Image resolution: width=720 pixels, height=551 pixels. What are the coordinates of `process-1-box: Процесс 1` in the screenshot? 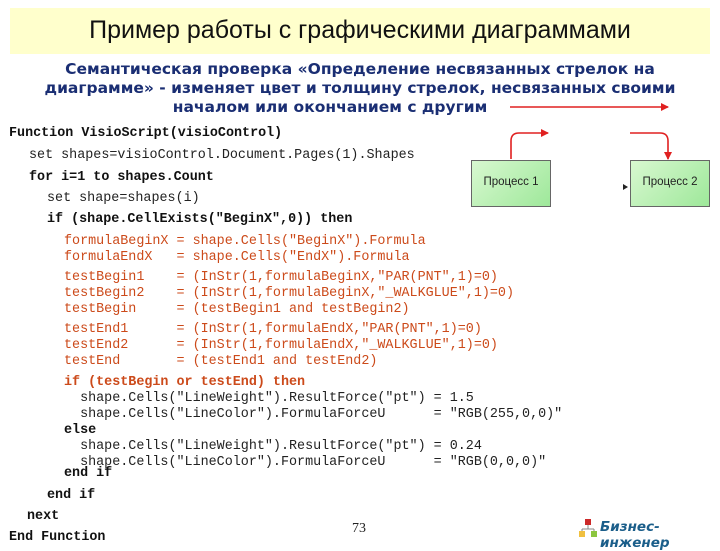 It's located at (511, 183).